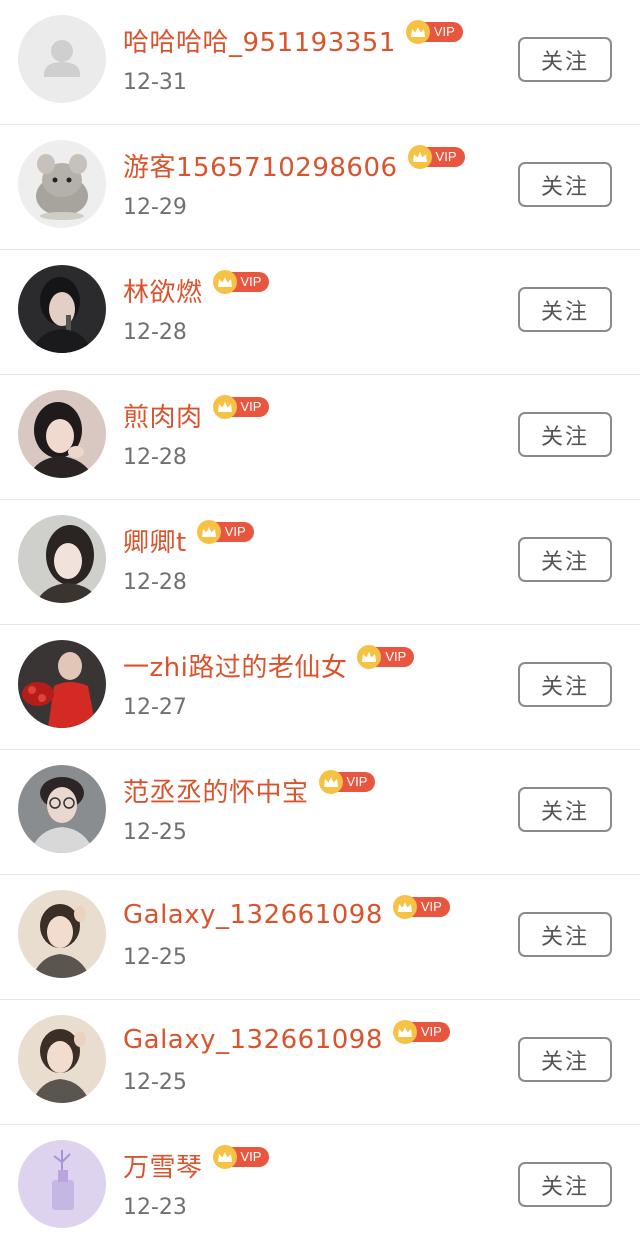  What do you see at coordinates (155, 82) in the screenshot?
I see `follow-date: 12-31` at bounding box center [155, 82].